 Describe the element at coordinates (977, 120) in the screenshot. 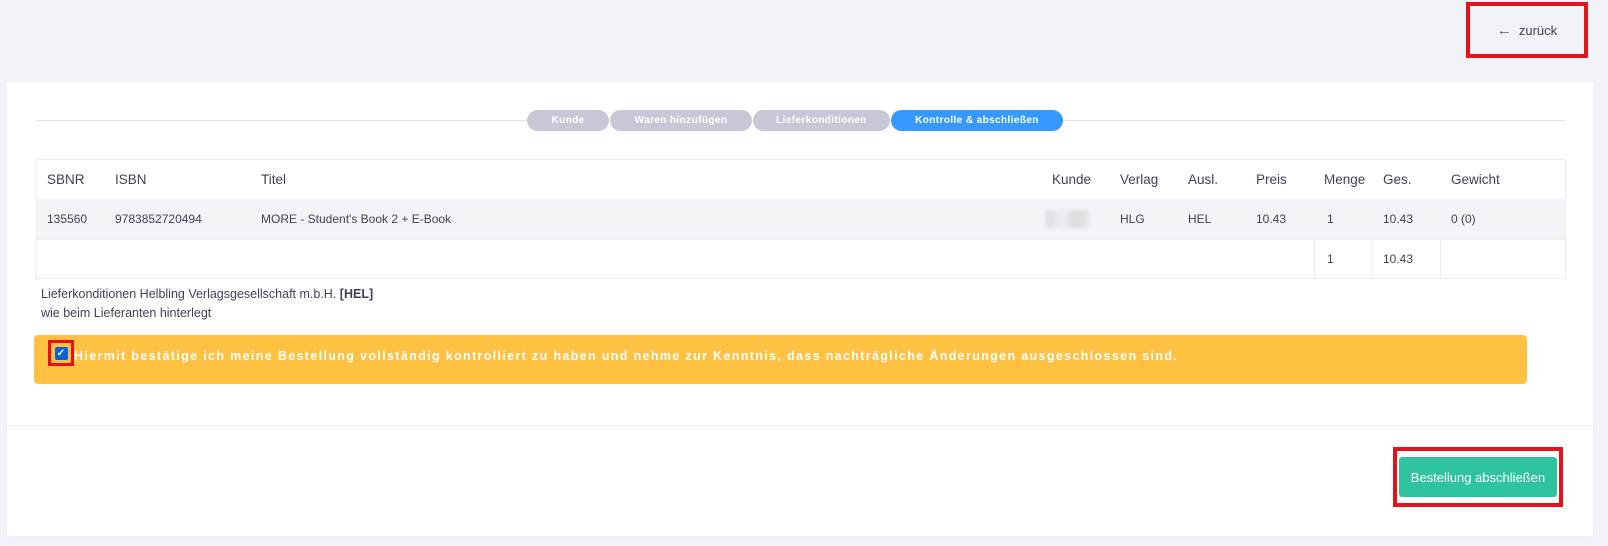

I see `step-kontrolle-abschliessen: Kontrolle & abschließen` at that location.